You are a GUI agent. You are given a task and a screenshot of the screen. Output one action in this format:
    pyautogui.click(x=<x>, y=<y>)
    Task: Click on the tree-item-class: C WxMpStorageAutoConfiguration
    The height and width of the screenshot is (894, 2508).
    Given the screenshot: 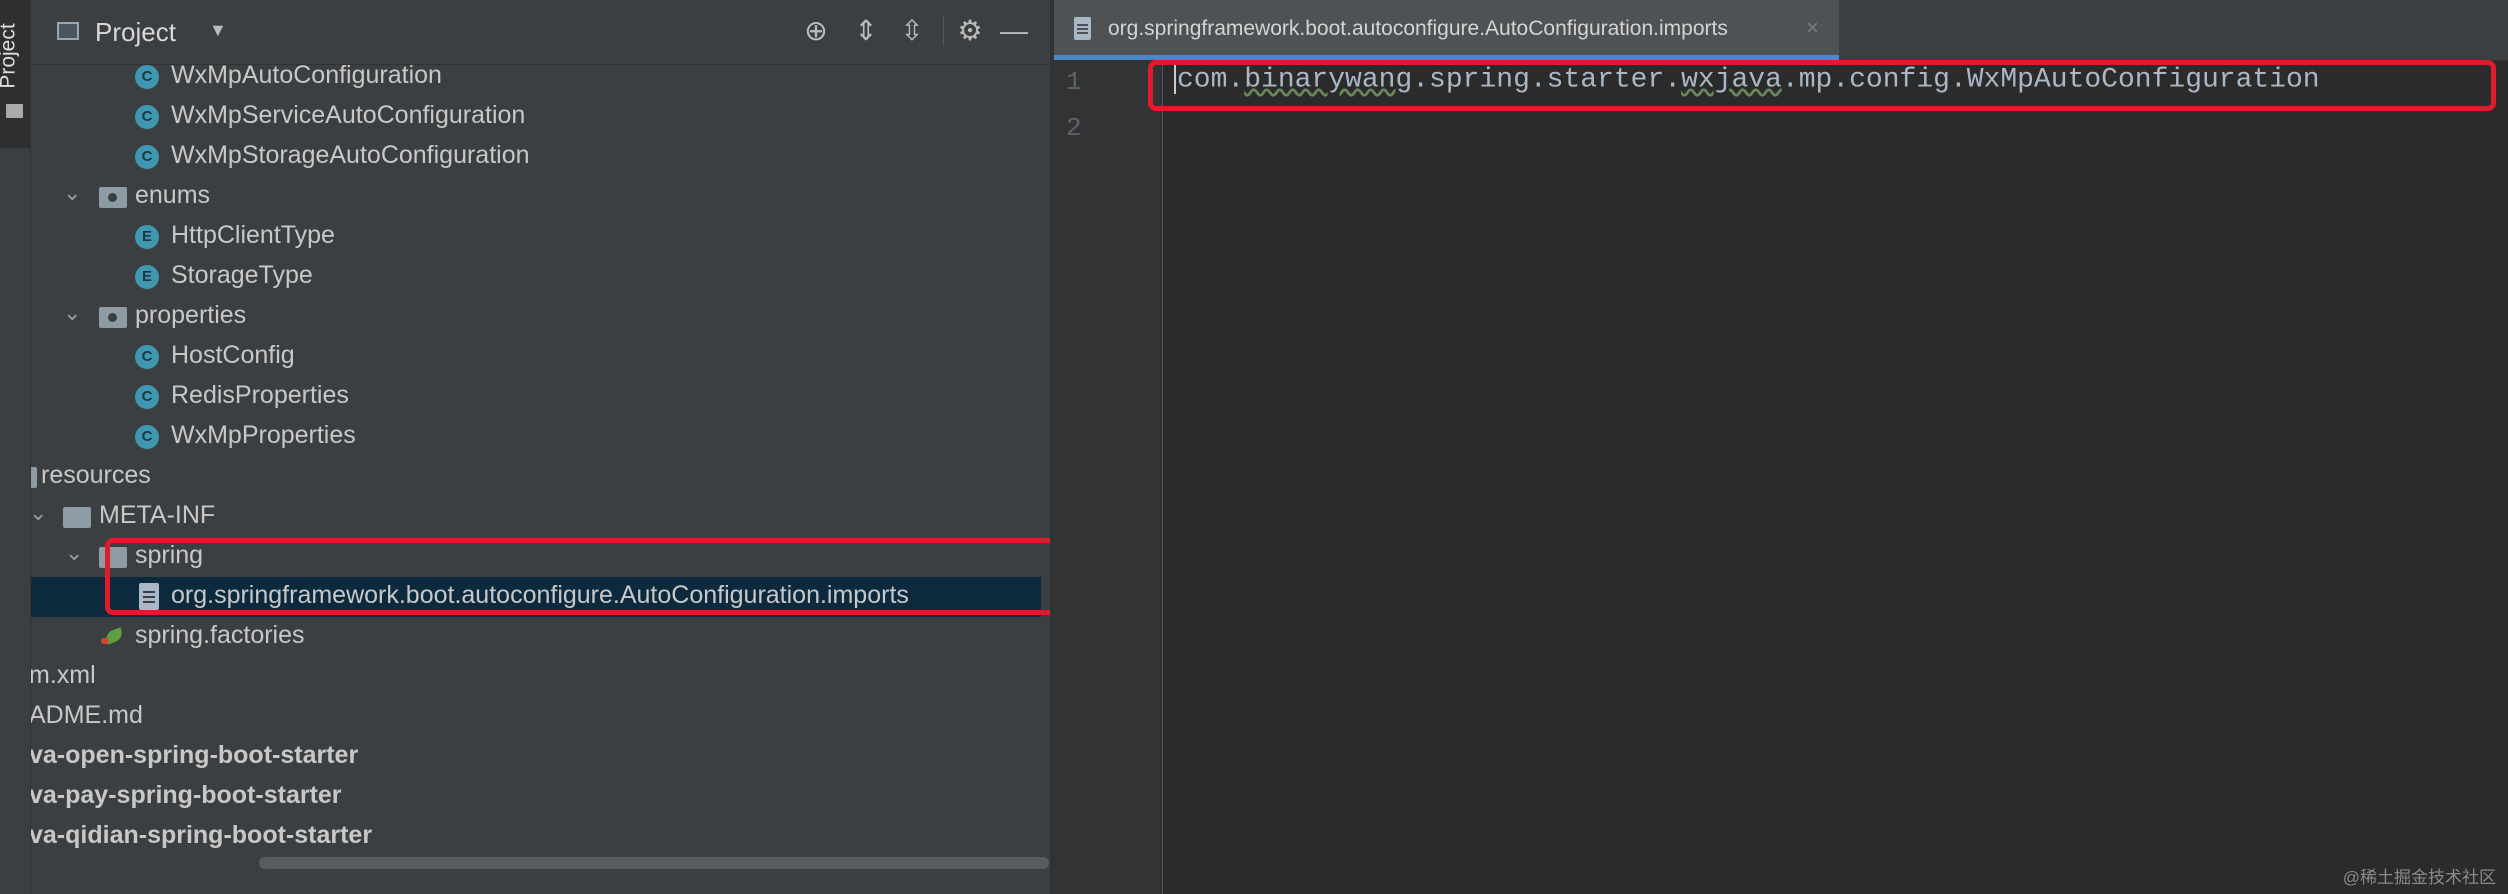 What is the action you would take?
    pyautogui.click(x=536, y=157)
    